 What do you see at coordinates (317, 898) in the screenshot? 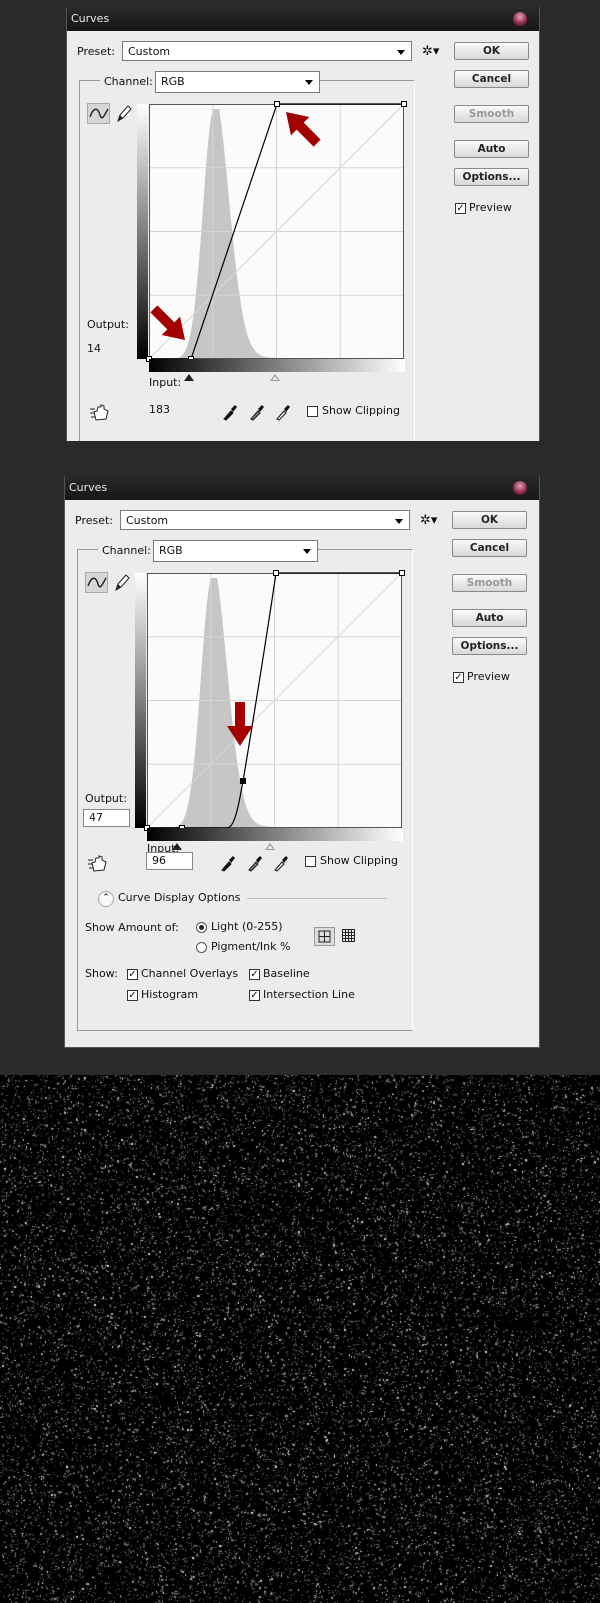
I see `divider` at bounding box center [317, 898].